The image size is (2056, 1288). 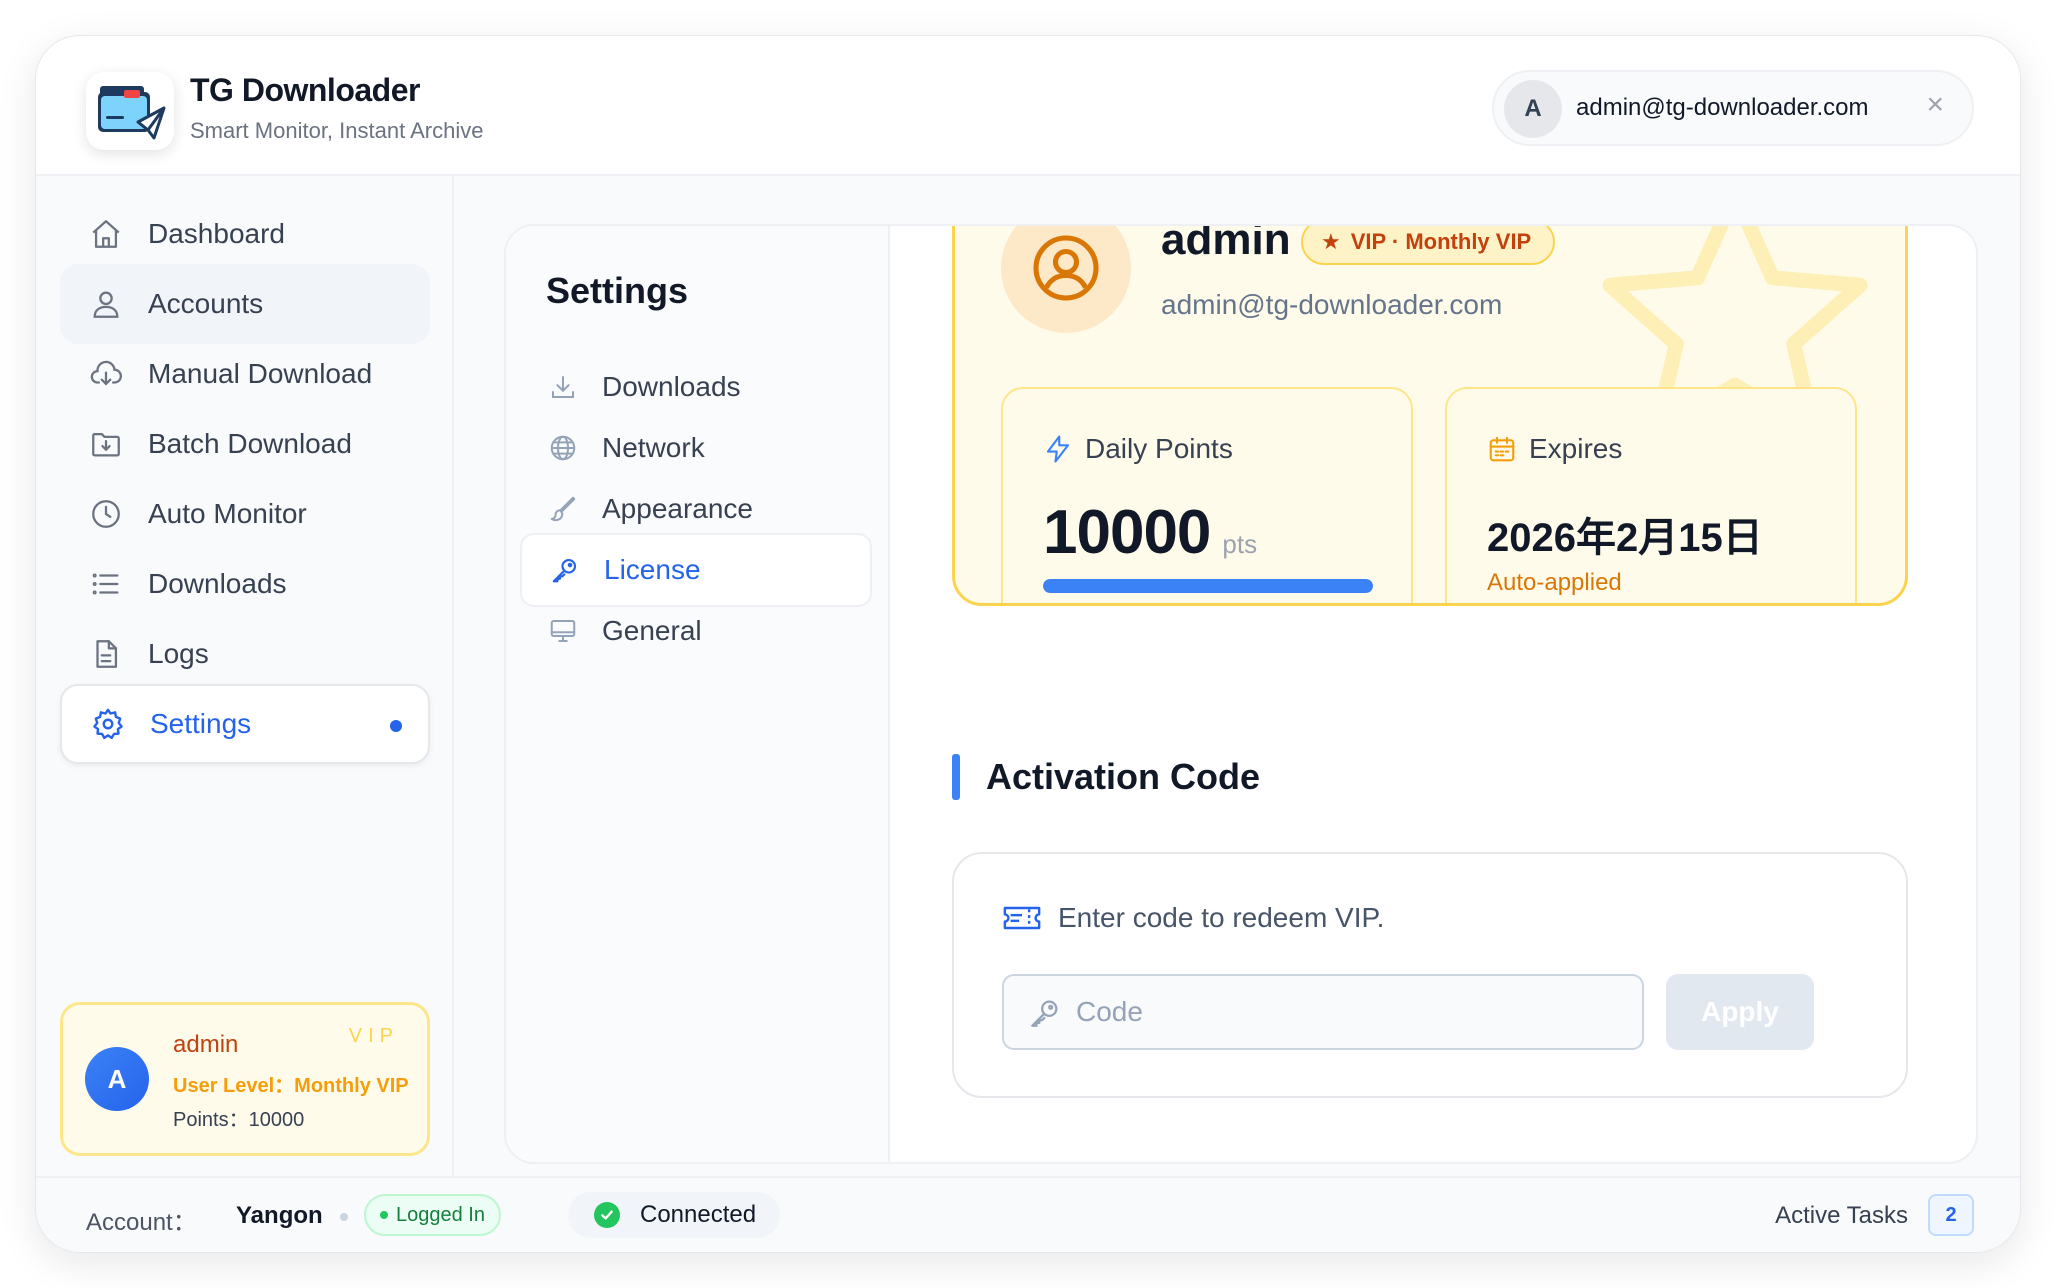 I want to click on user-points: Points：10000, so click(x=239, y=1120).